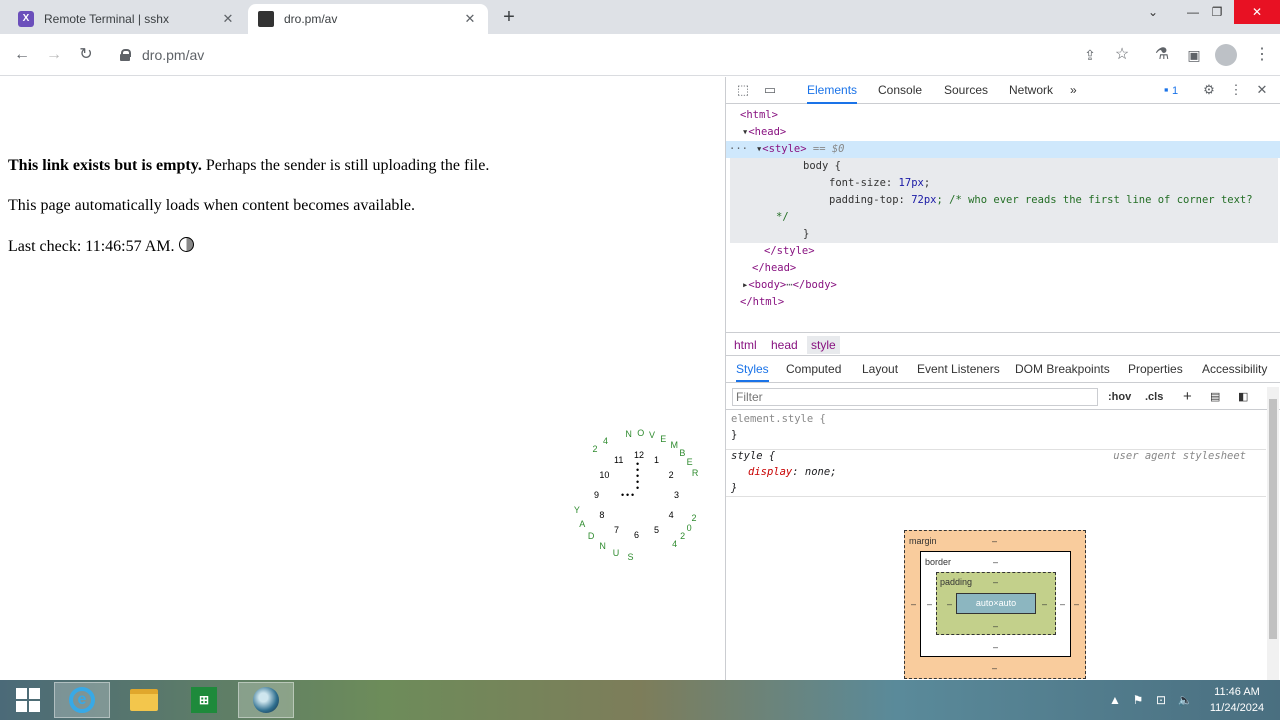 The image size is (1280, 720). Describe the element at coordinates (789, 251) in the screenshot. I see `dom-text: </style>` at that location.